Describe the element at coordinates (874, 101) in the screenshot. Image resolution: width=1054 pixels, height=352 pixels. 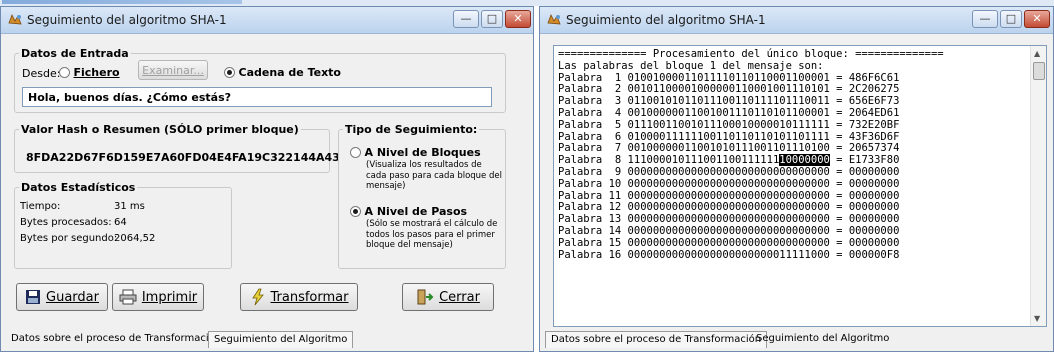
I see `word-hex: 656E6F73` at that location.